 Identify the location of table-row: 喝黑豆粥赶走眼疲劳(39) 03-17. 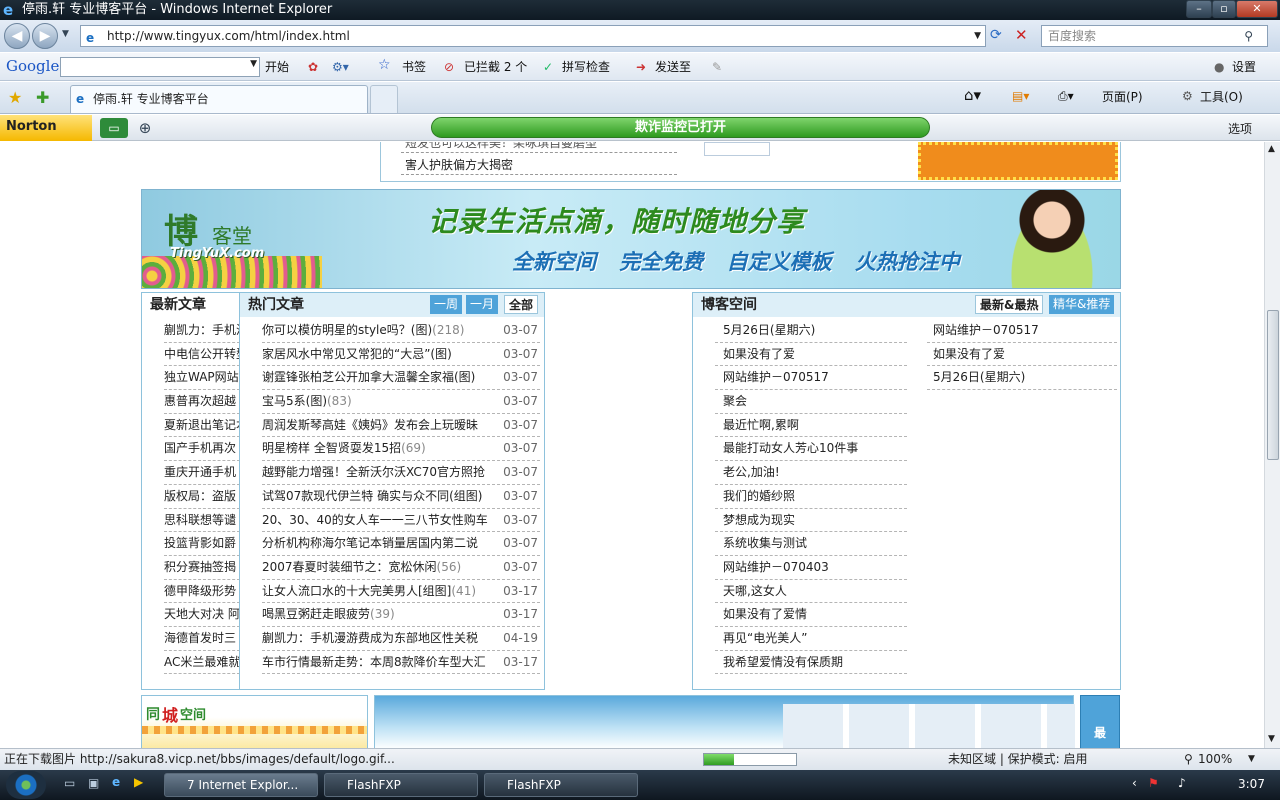
(401, 615).